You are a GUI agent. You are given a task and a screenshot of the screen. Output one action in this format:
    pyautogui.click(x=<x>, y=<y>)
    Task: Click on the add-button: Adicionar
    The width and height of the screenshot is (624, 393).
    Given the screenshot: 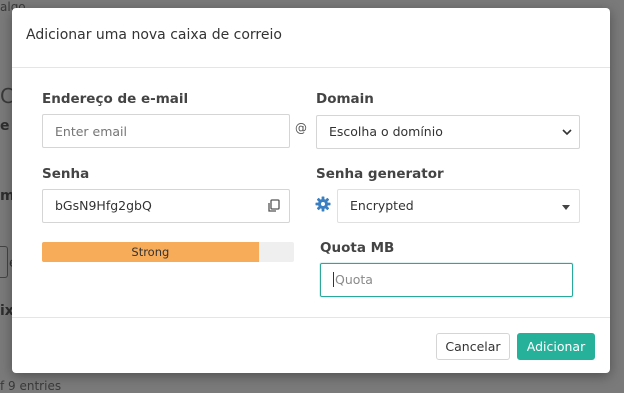 What is the action you would take?
    pyautogui.click(x=556, y=346)
    